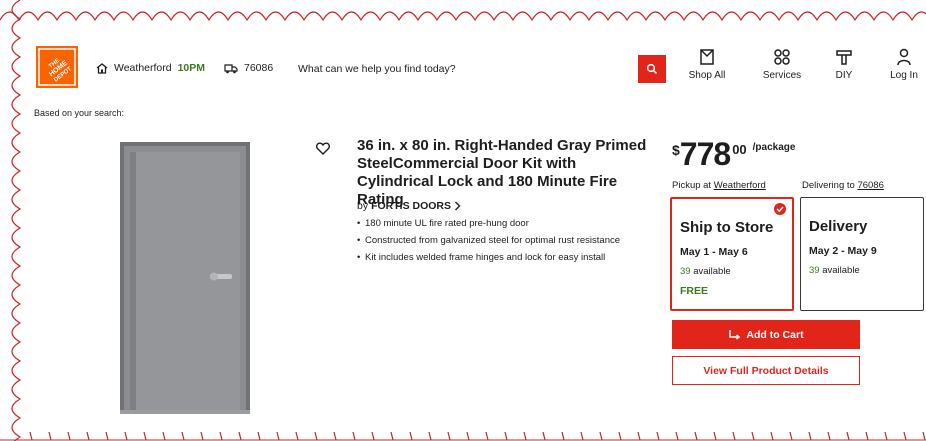 The height and width of the screenshot is (441, 926). Describe the element at coordinates (870, 185) in the screenshot. I see `delivery-zip-link: 76086` at that location.